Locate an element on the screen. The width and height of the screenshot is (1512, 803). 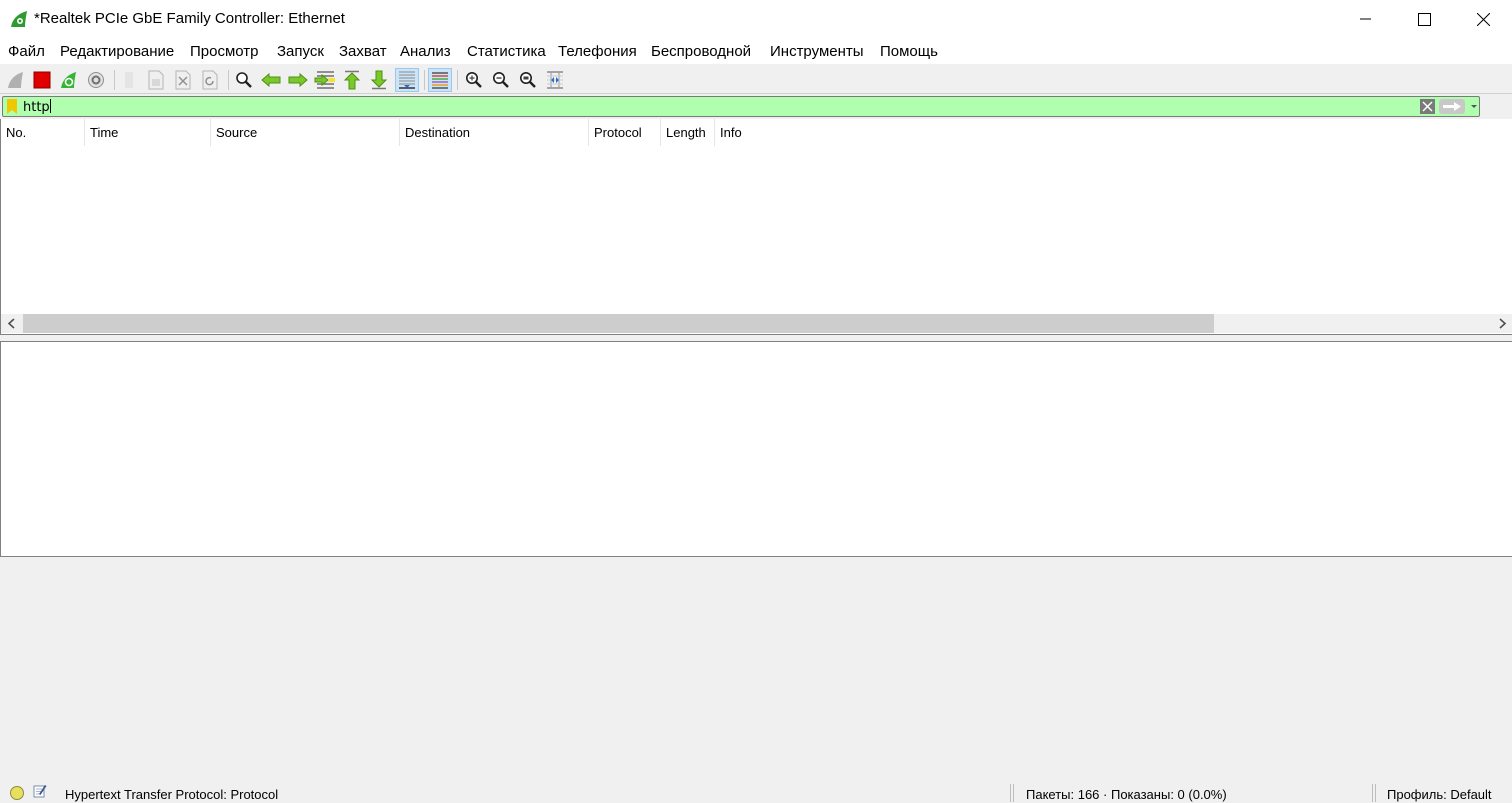
zoom-in-button is located at coordinates (474, 80).